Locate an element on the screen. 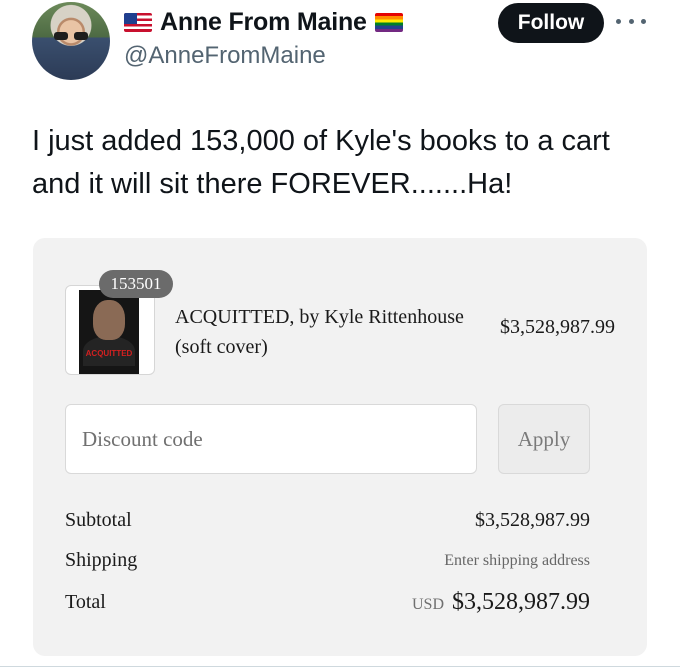 Image resolution: width=680 pixels, height=672 pixels. shipping-value: Enter shipping address is located at coordinates (517, 560).